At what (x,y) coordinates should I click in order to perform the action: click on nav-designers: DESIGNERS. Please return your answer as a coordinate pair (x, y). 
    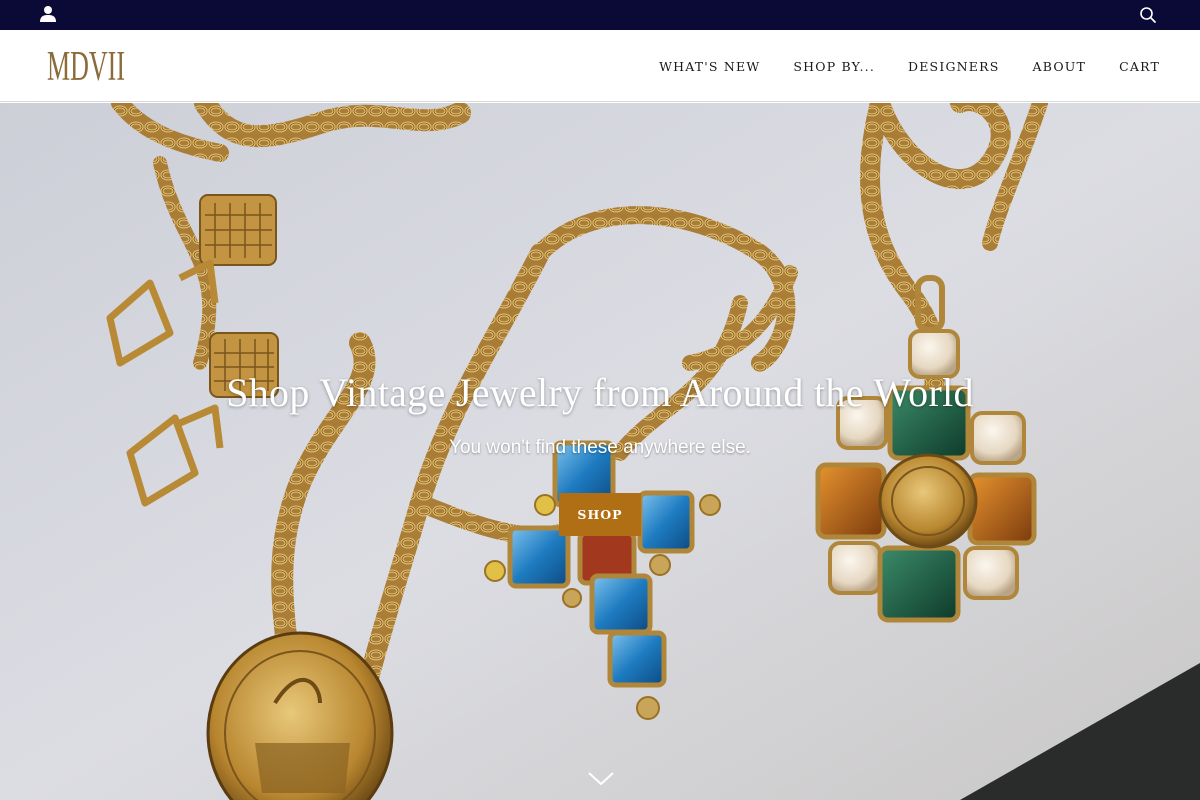
    Looking at the image, I should click on (953, 66).